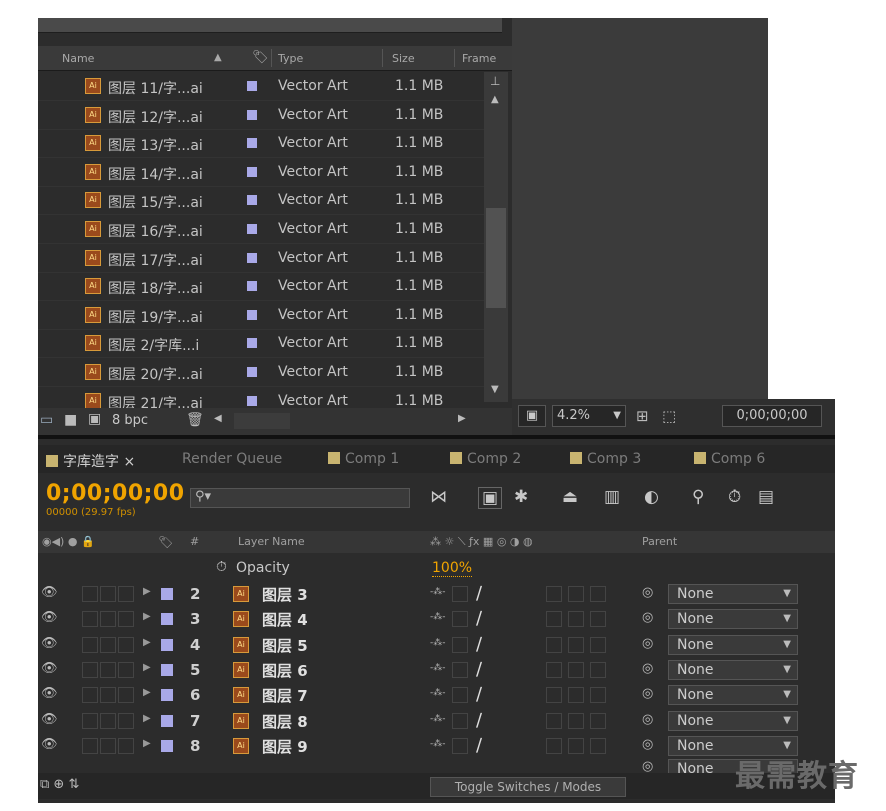  Describe the element at coordinates (436, 670) in the screenshot. I see `layer-row: 👁 ▶ 5 Ai 图层 6 -⁂- ∕ ◎ None ▼` at that location.